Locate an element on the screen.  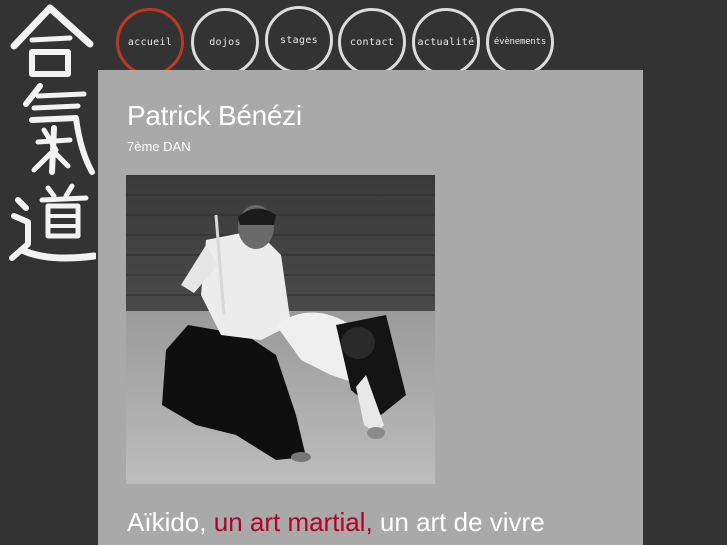
nav-evenements-label: évènements is located at coordinates (520, 42).